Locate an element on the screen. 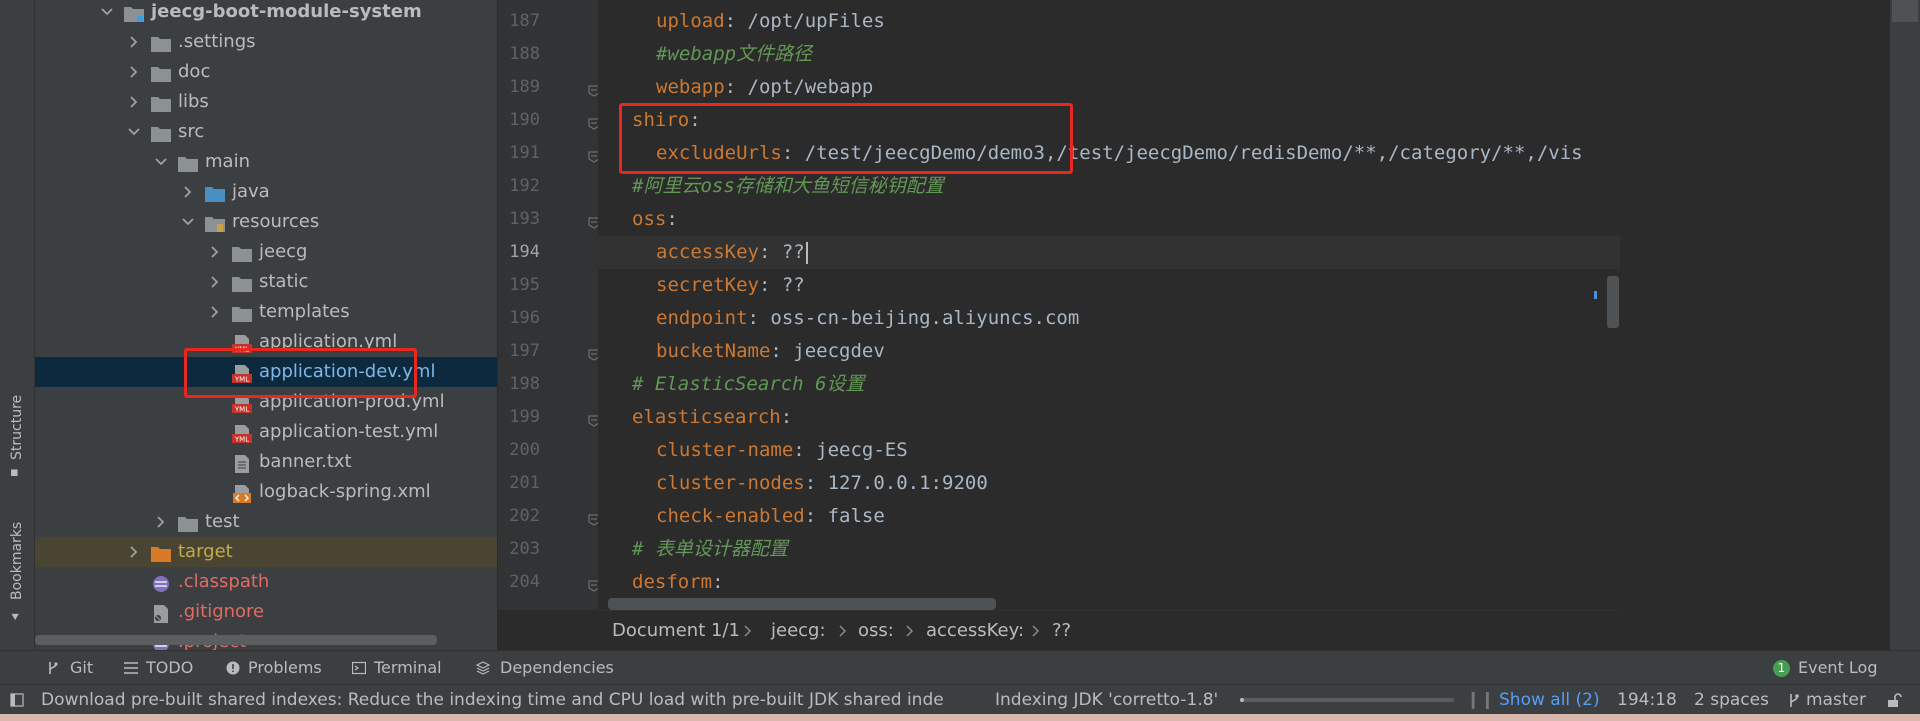 The width and height of the screenshot is (1920, 721). tree-item-label: resources is located at coordinates (276, 221).